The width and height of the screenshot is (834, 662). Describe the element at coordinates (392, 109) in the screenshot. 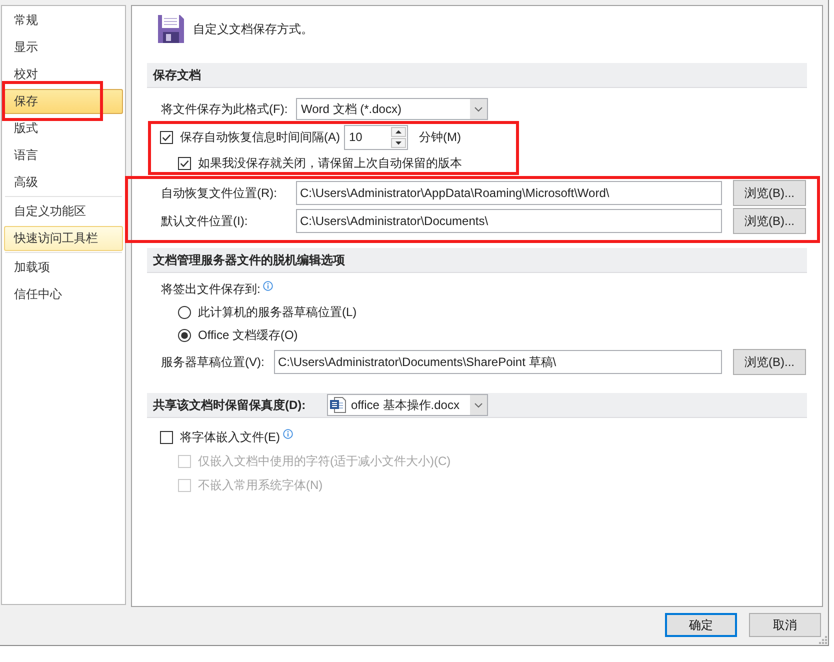

I see `format-dropdown: Word 文档 (*.docx)` at that location.